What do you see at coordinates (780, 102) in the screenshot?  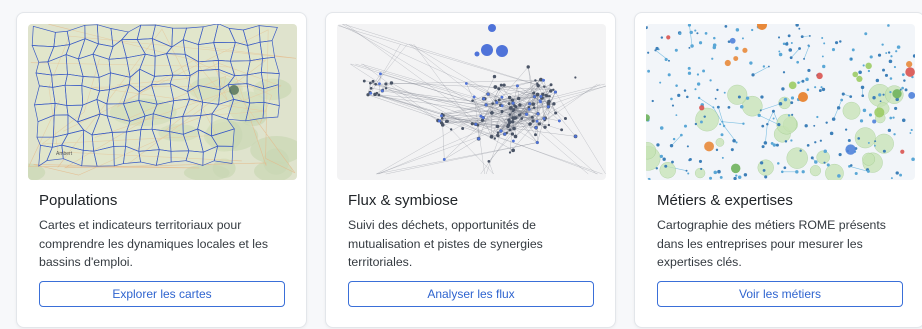 I see `occupations-graph-thumbnail` at bounding box center [780, 102].